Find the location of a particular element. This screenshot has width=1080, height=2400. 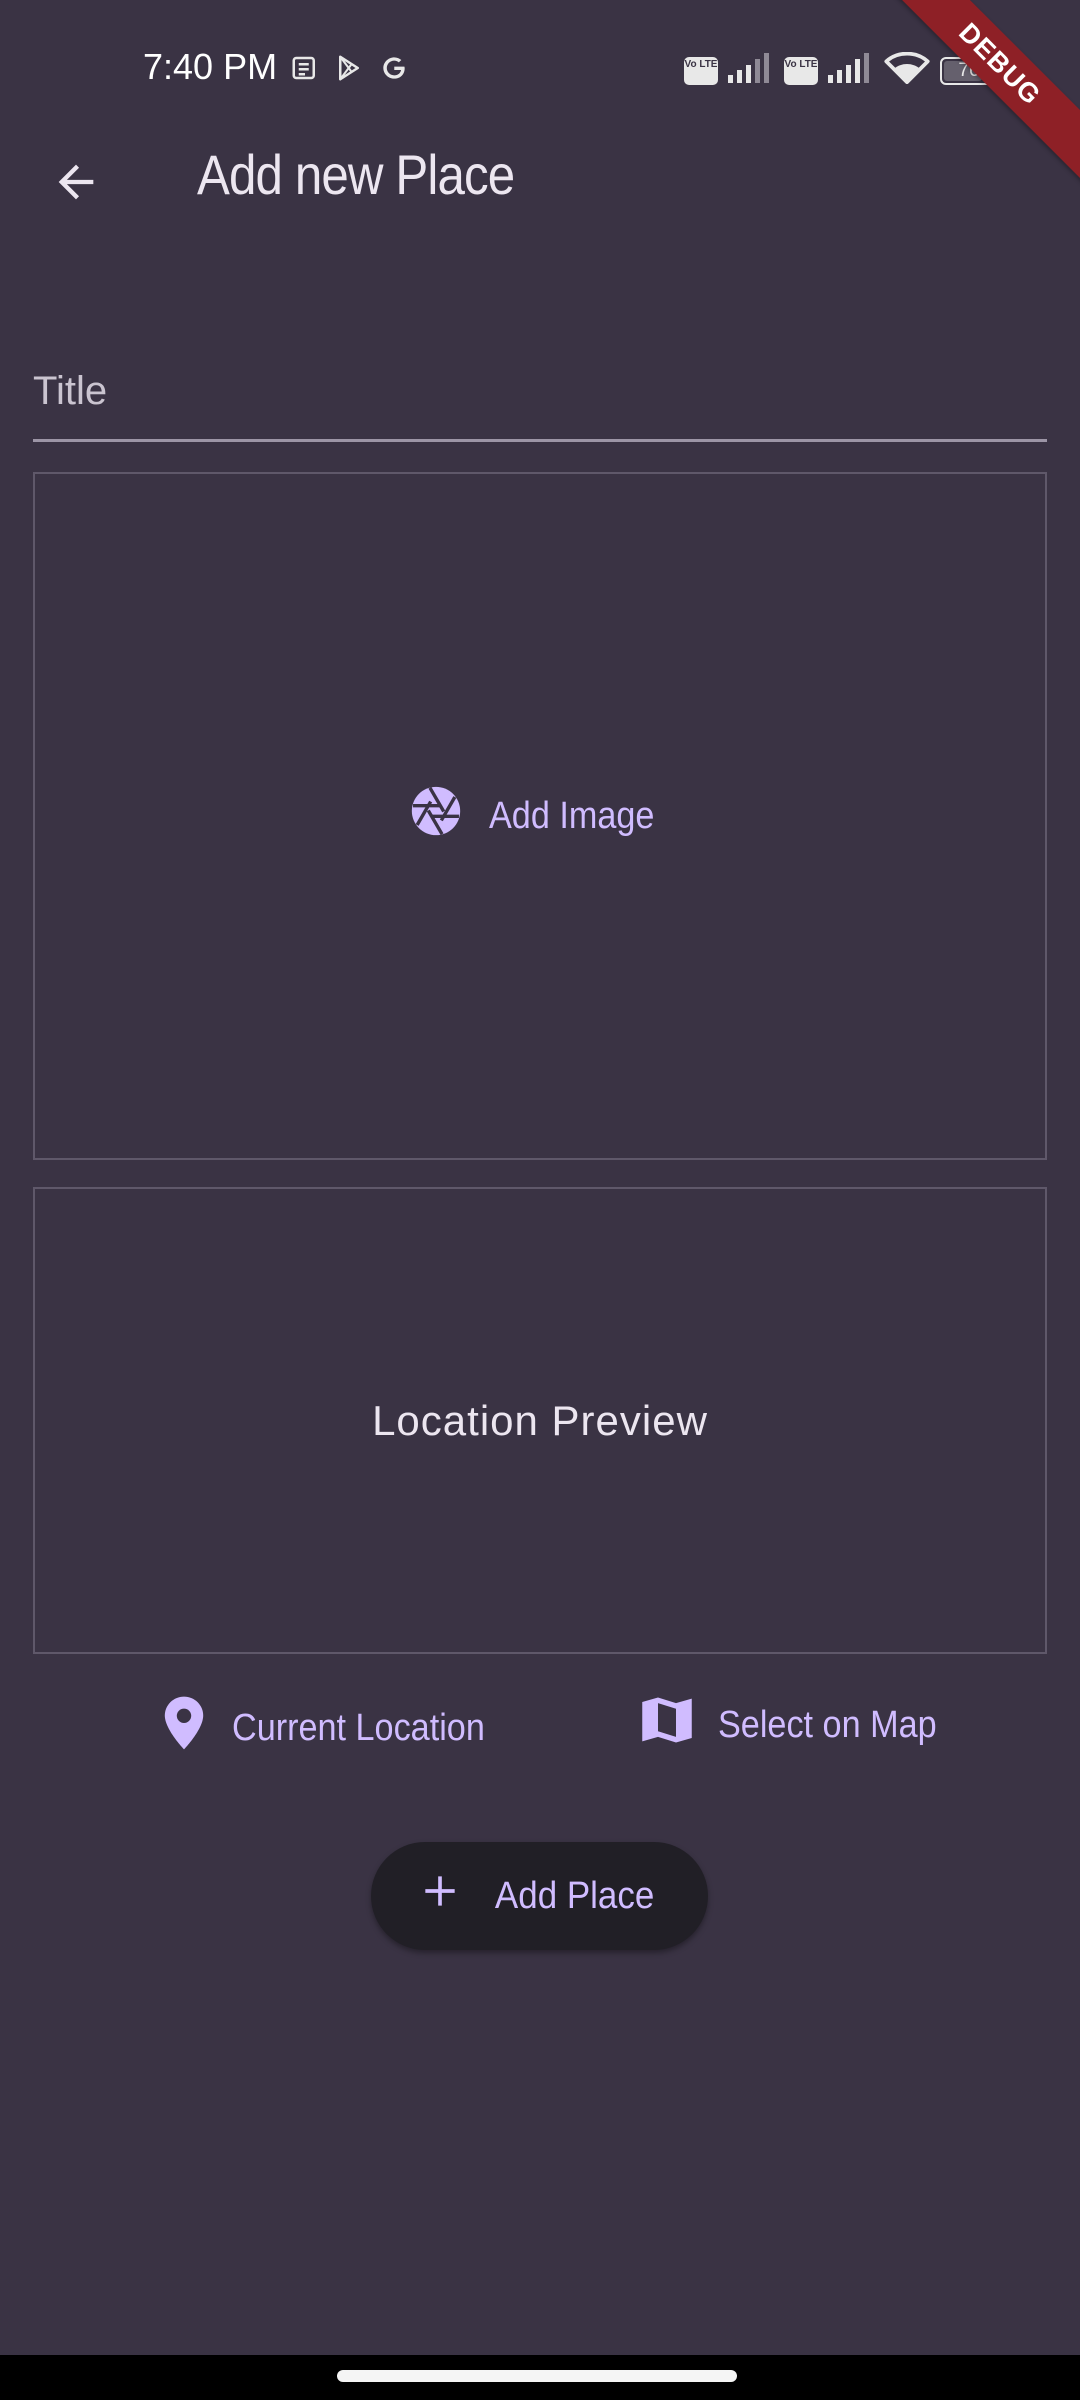

system-icons: Vo LTE Vo LTE 76 is located at coordinates (841, 70).